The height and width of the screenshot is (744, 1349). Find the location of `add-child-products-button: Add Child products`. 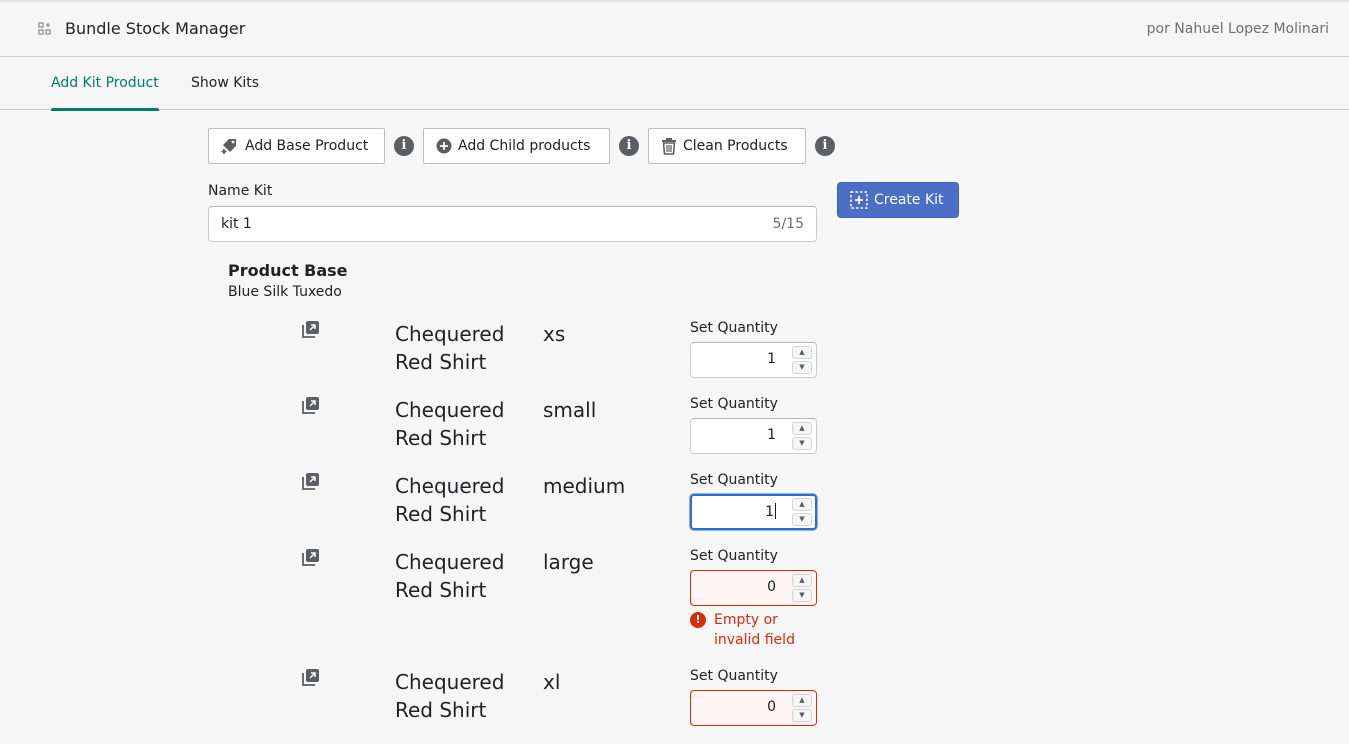

add-child-products-button: Add Child products is located at coordinates (516, 146).